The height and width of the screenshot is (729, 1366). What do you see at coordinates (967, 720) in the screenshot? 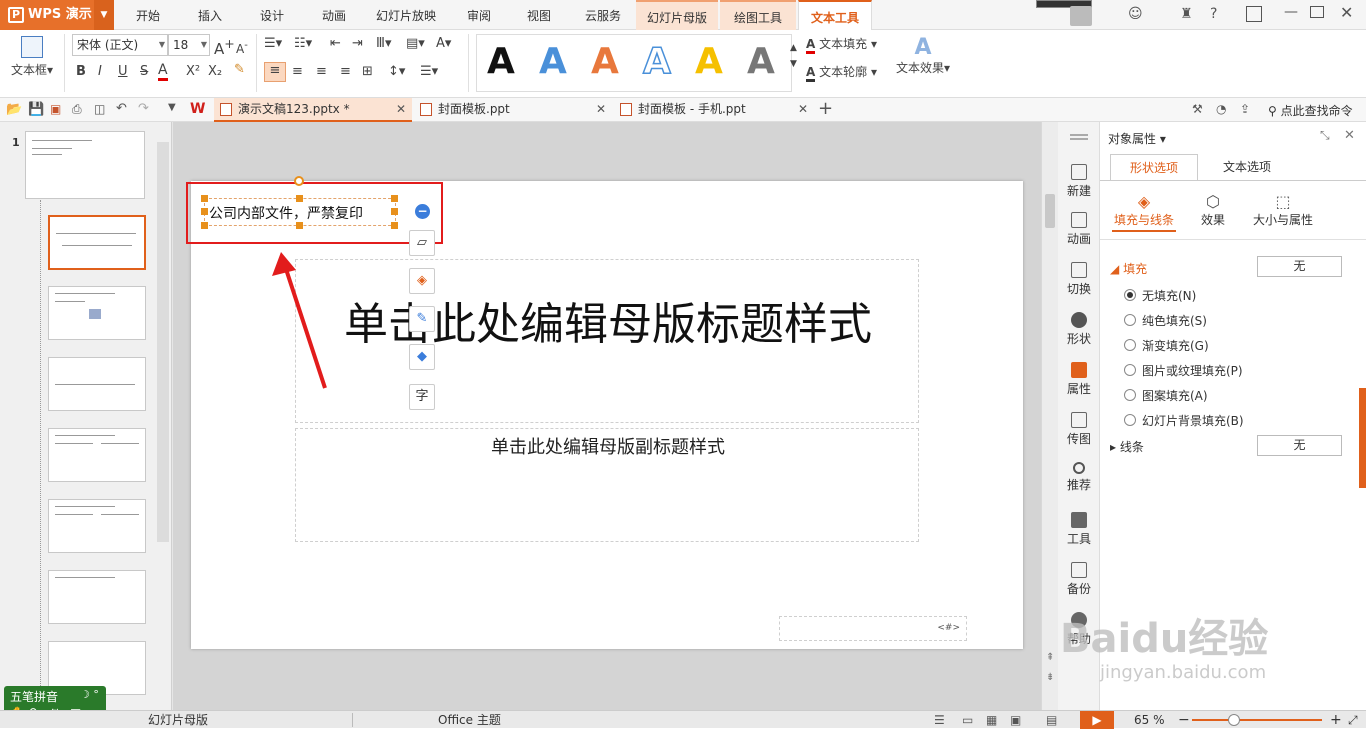
I see `normal-view-icon: ▭` at bounding box center [967, 720].